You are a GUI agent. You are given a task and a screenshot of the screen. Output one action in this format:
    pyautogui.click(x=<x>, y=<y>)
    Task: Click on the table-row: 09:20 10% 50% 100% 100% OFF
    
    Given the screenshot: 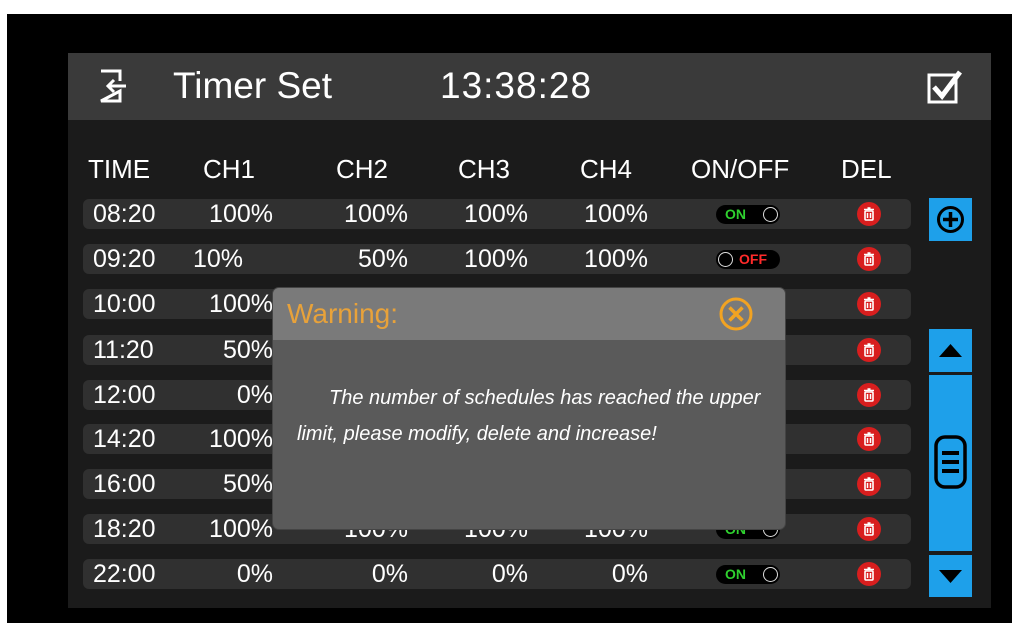 What is the action you would take?
    pyautogui.click(x=497, y=259)
    